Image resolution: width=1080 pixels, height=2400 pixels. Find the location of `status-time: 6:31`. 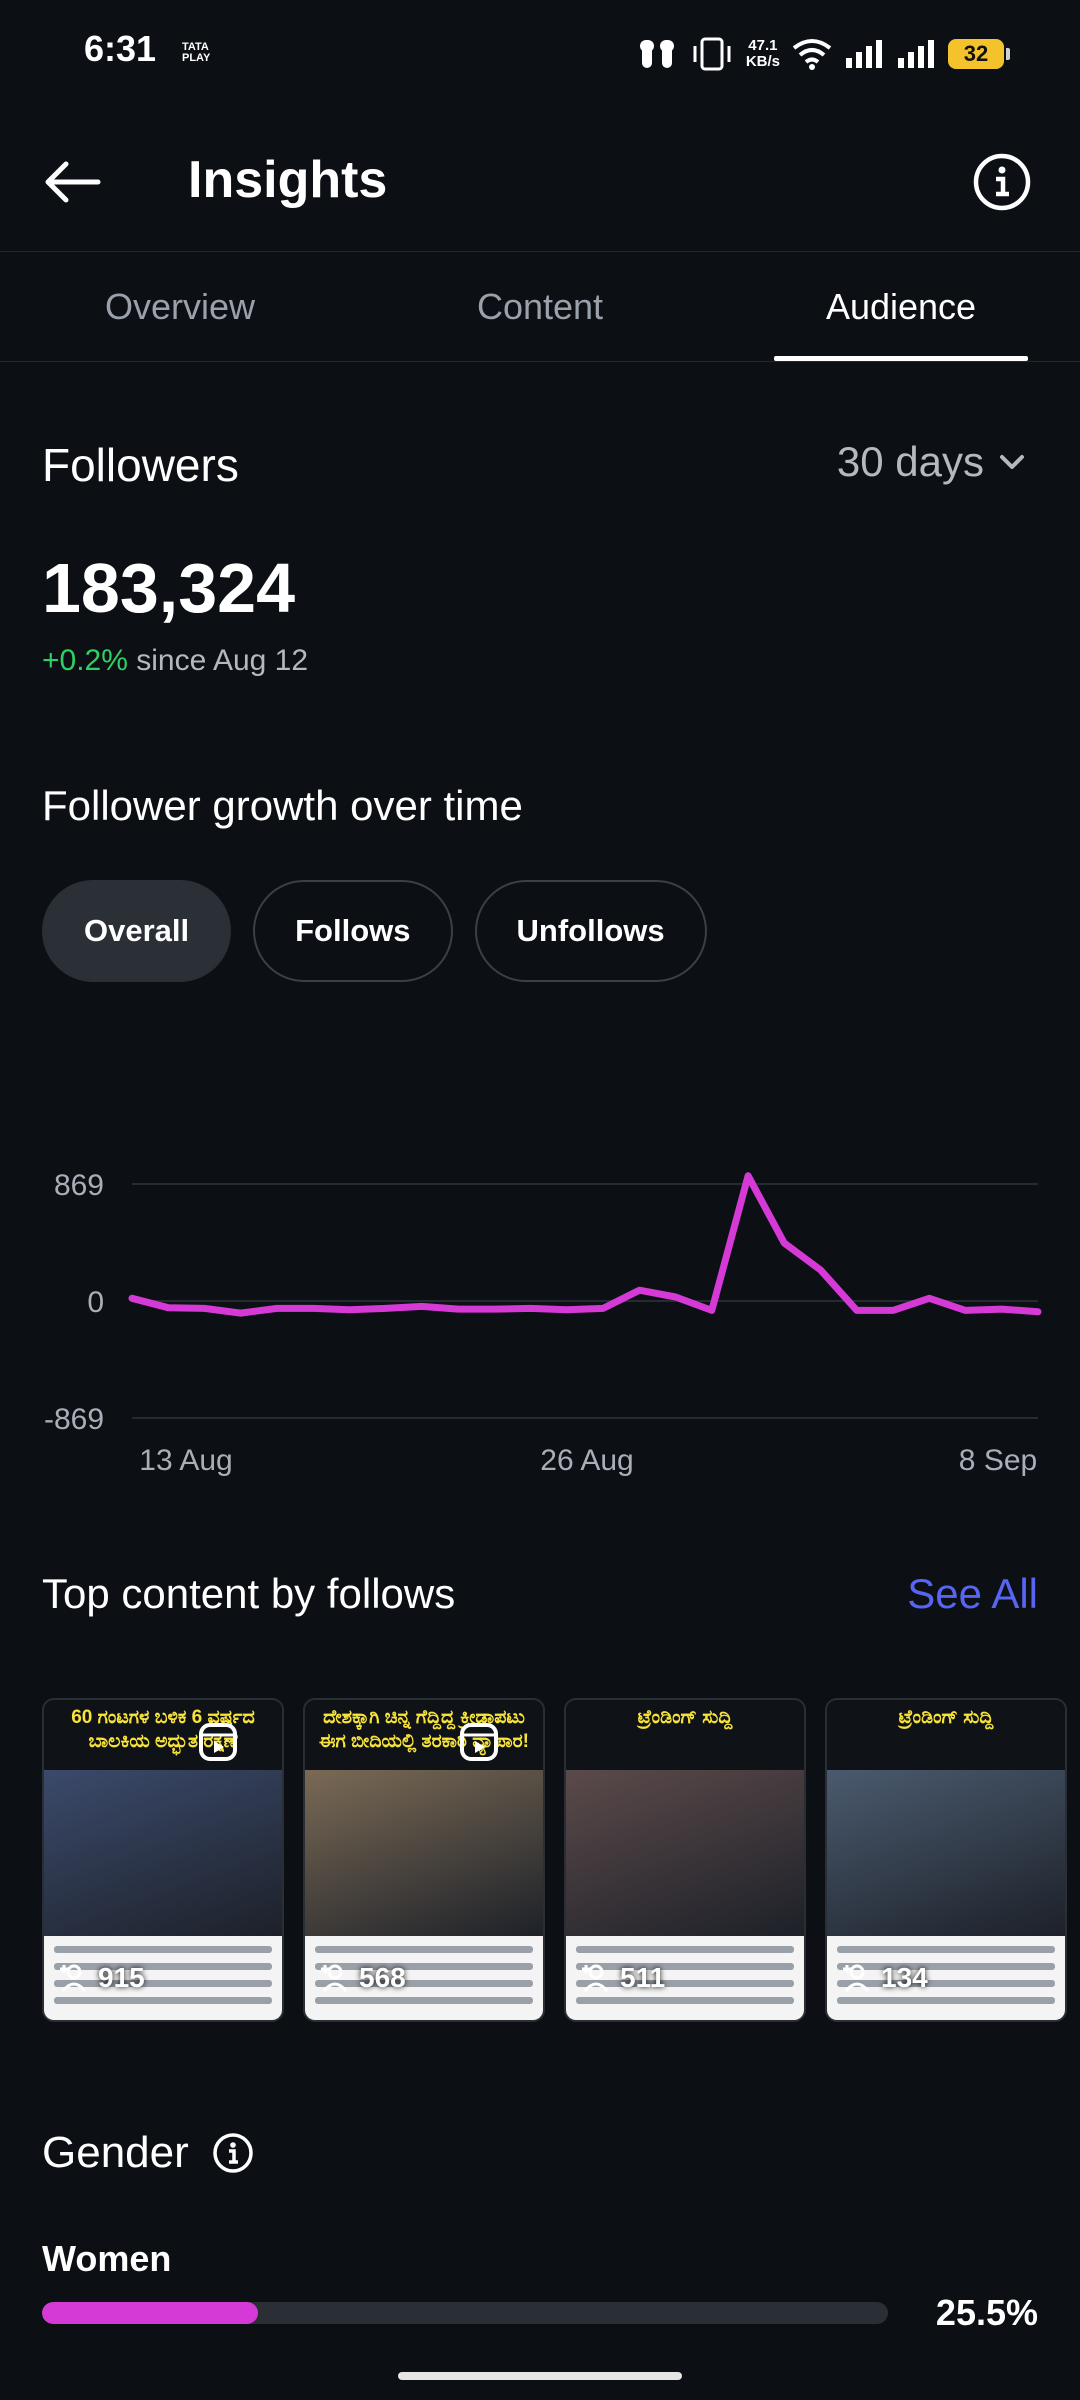

status-time: 6:31 is located at coordinates (120, 48).